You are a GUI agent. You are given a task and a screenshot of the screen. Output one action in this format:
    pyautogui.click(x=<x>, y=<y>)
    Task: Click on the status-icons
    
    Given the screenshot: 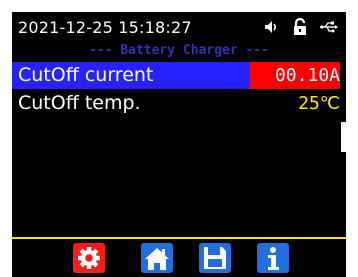 What is the action you would take?
    pyautogui.click(x=301, y=27)
    